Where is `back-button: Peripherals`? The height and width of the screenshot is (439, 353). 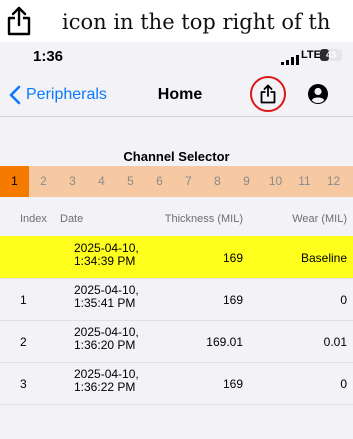 back-button: Peripherals is located at coordinates (57, 95).